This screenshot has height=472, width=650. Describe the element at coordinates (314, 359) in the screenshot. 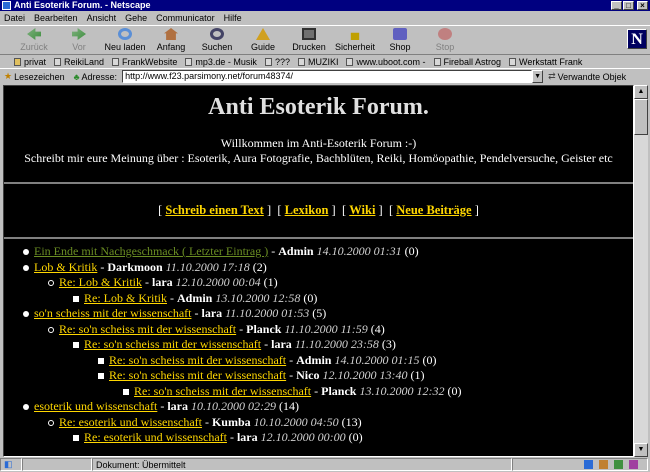

I see `thread-author: Admin` at that location.